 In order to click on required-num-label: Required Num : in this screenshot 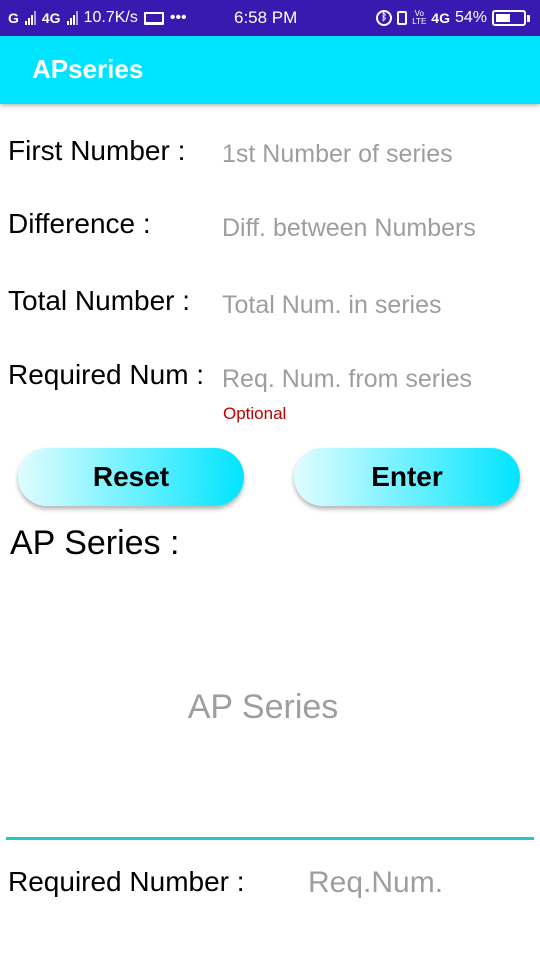, I will do `click(106, 374)`.